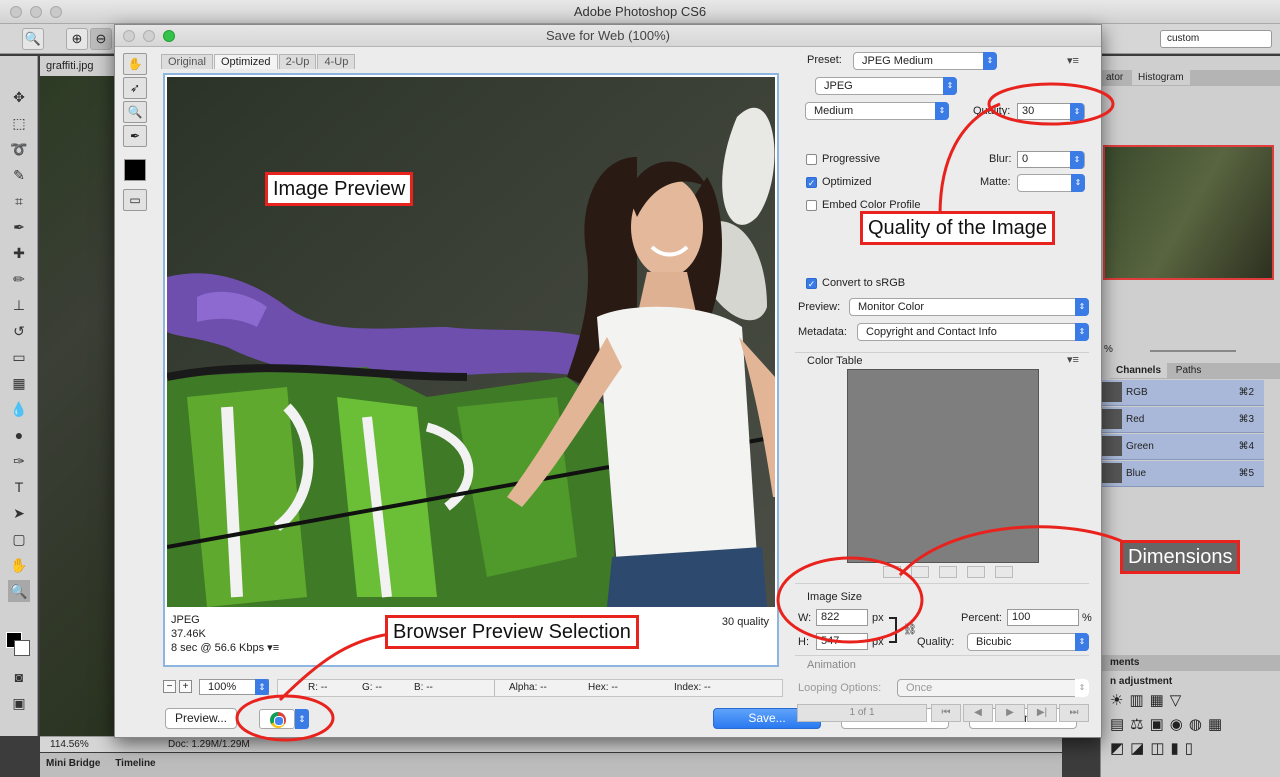 Image resolution: width=1280 pixels, height=777 pixels. Describe the element at coordinates (969, 307) in the screenshot. I see `preview-profile-select: Monitor Color ⇕` at that location.